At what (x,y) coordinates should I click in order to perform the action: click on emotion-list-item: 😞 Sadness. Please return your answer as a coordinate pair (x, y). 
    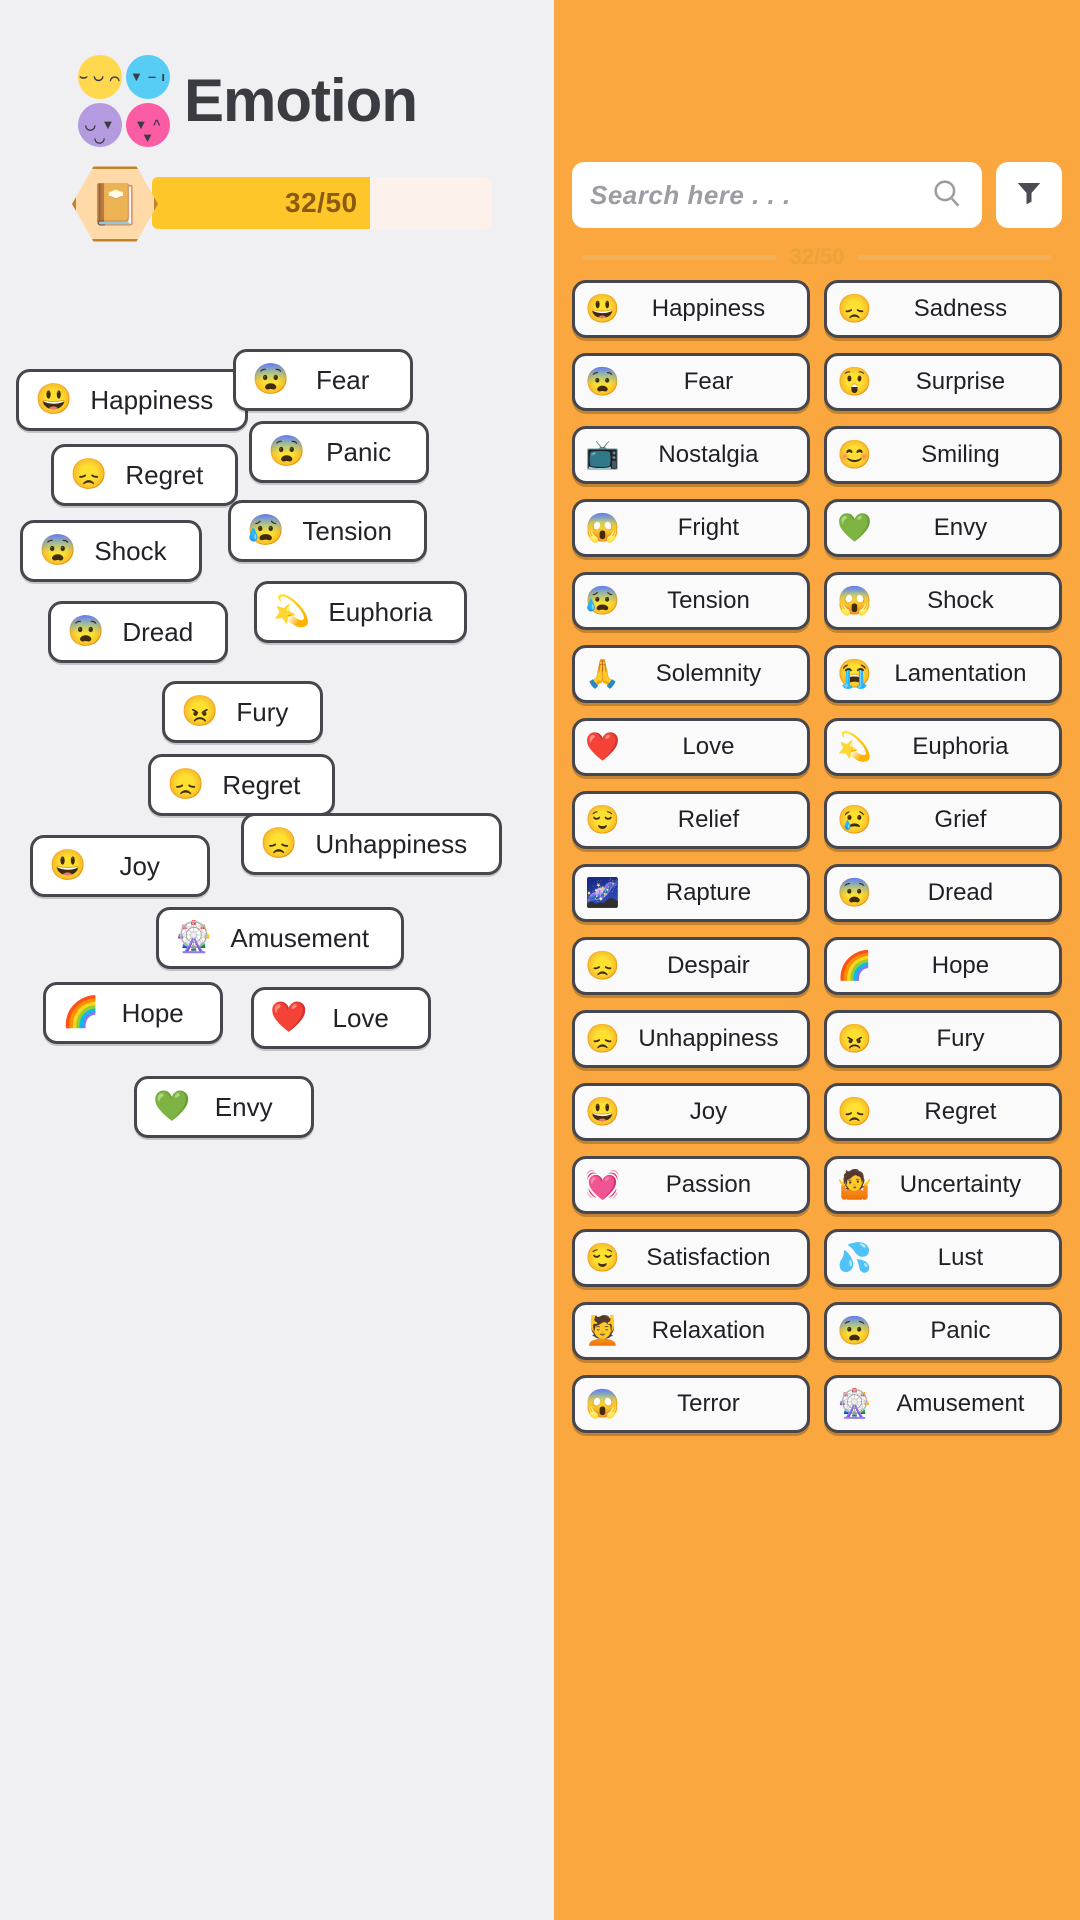
    Looking at the image, I should click on (943, 309).